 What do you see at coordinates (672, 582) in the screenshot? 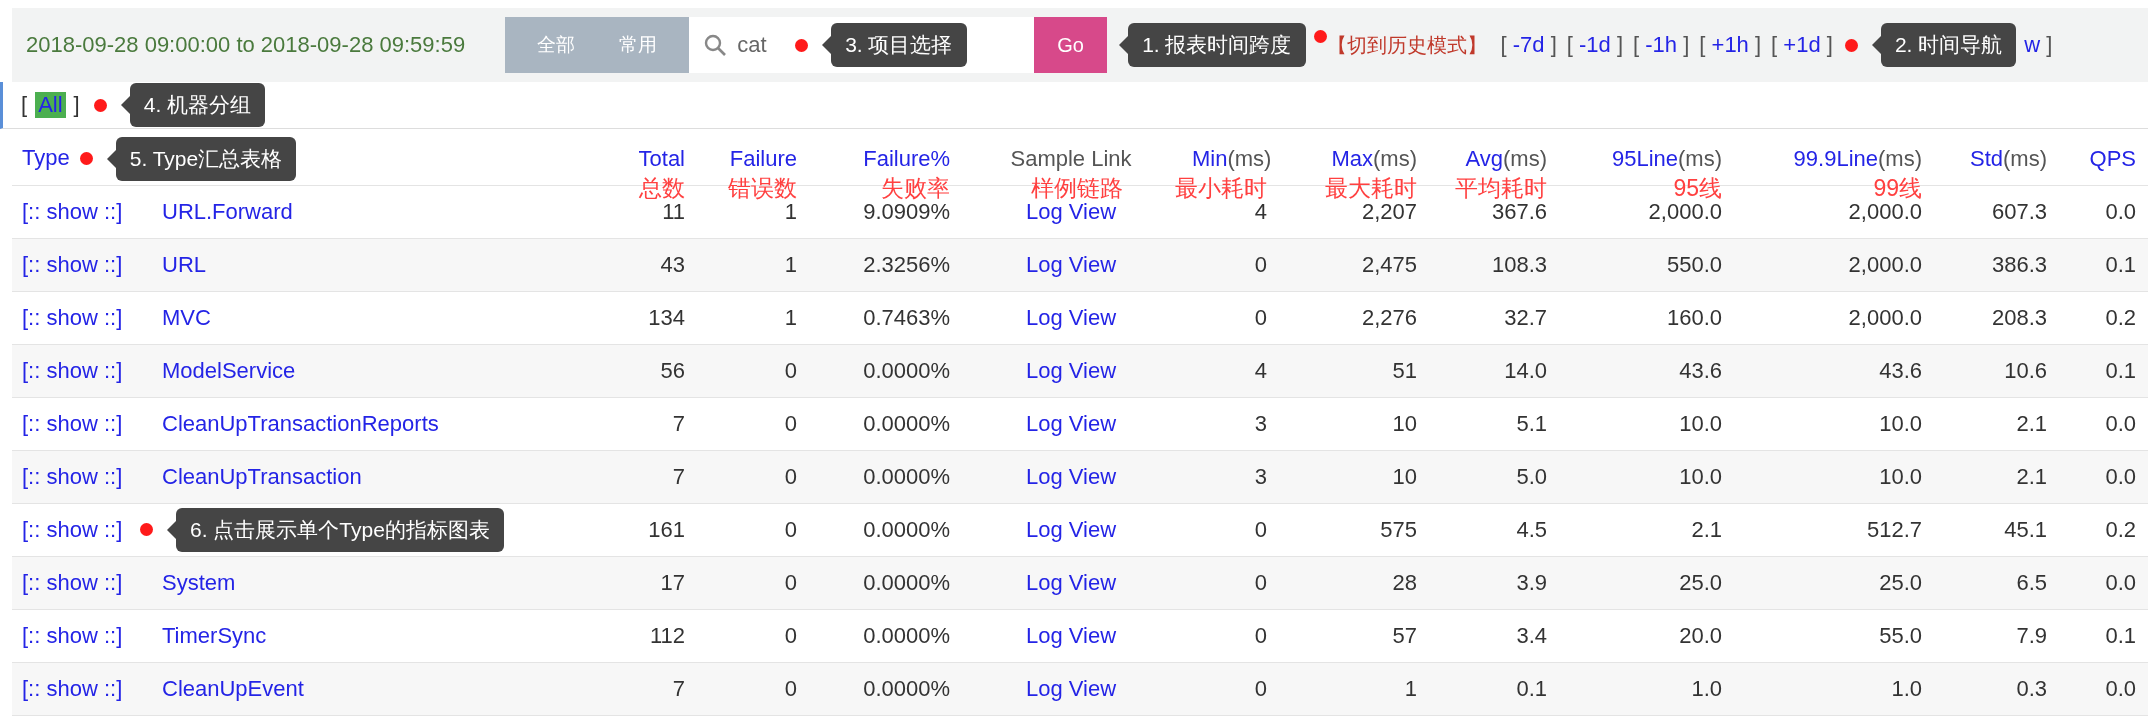
I see `table-cell: 17` at bounding box center [672, 582].